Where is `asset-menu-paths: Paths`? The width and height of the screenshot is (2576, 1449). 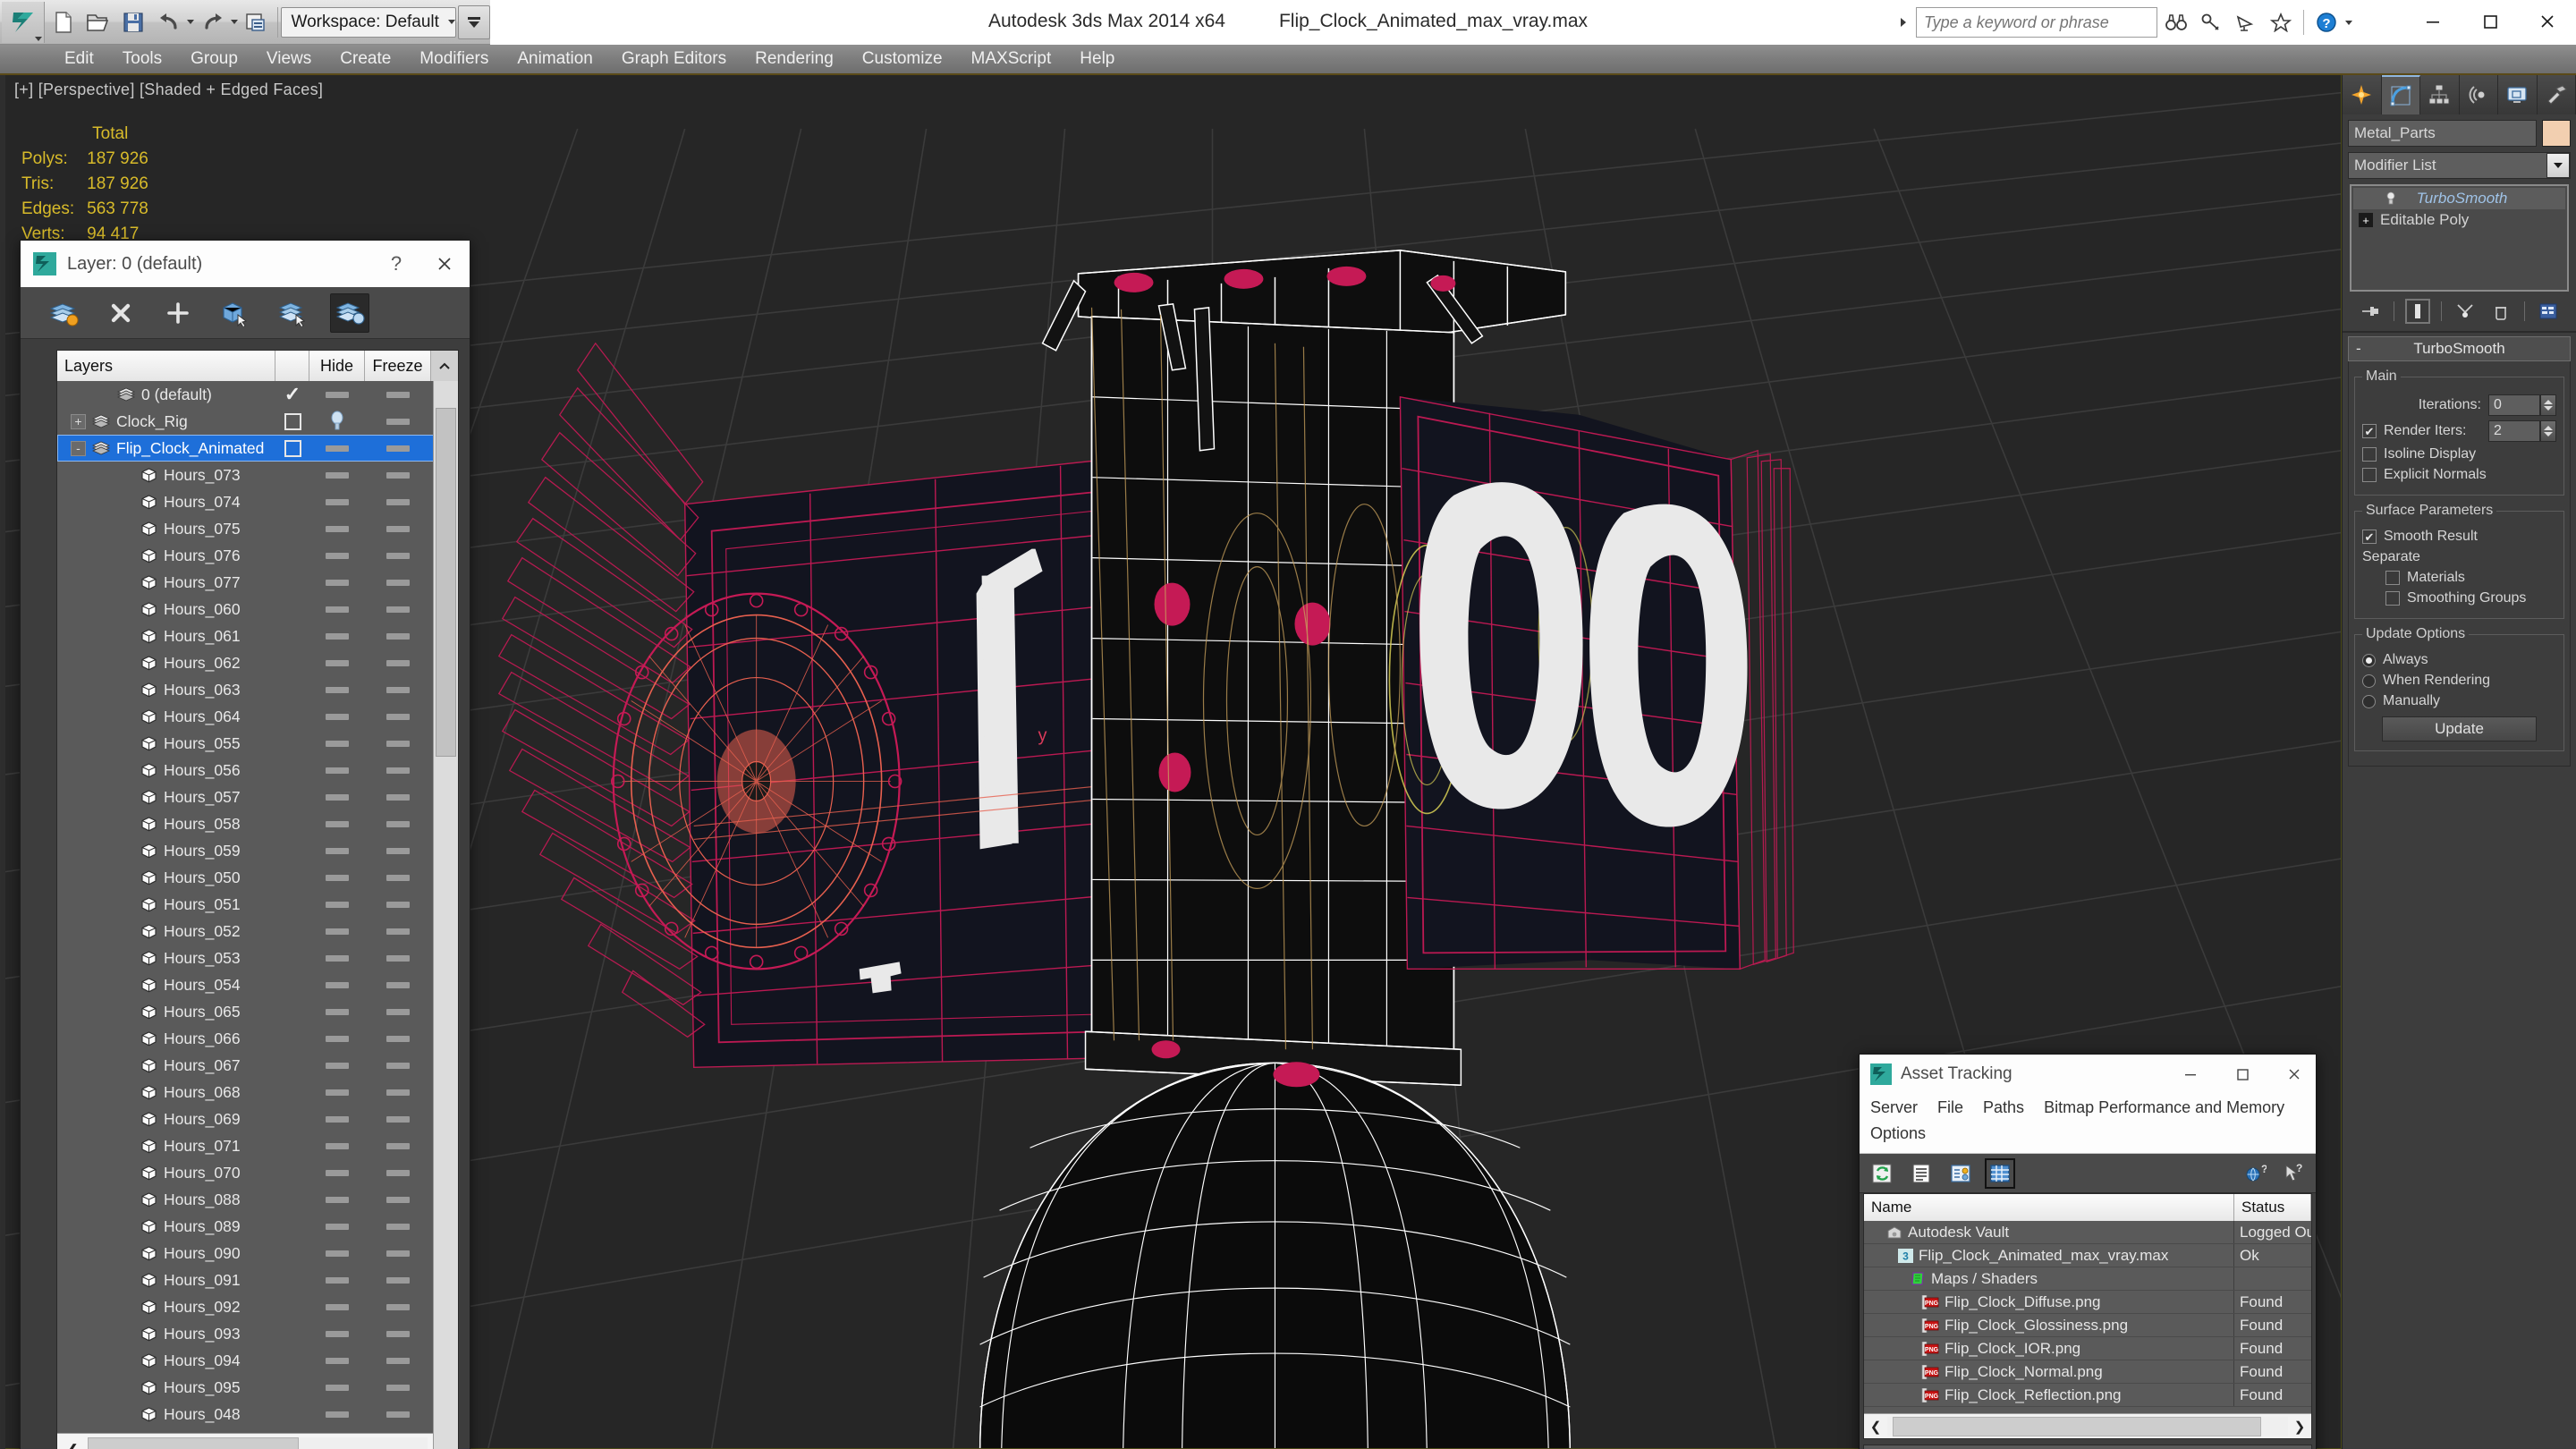
asset-menu-paths: Paths is located at coordinates (2003, 1108).